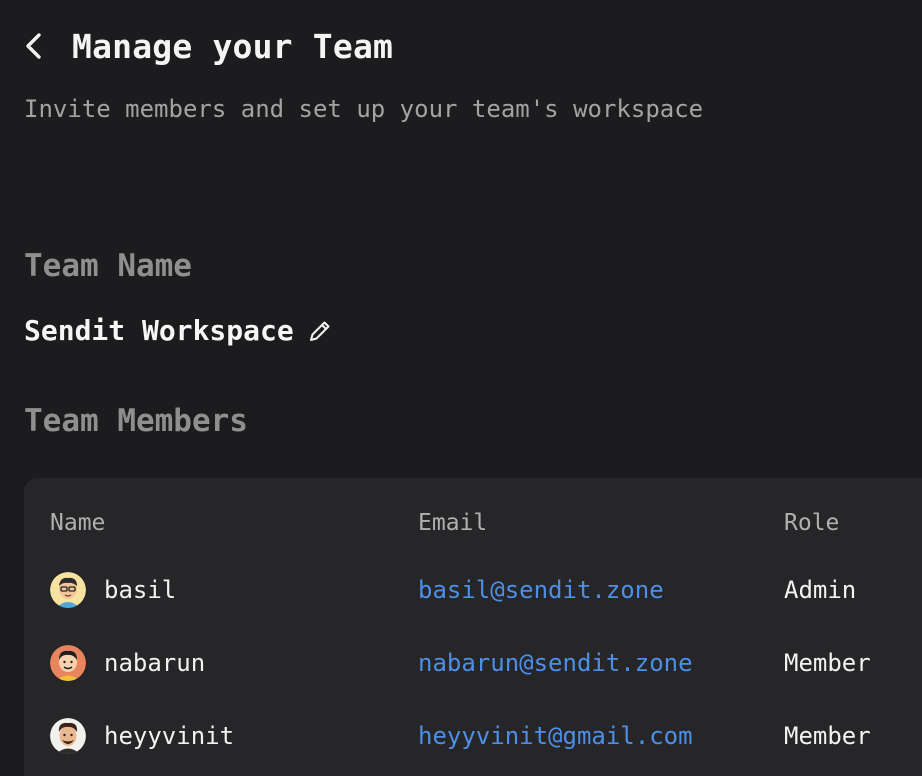 Image resolution: width=922 pixels, height=776 pixels. I want to click on column-header-email: Email, so click(453, 523).